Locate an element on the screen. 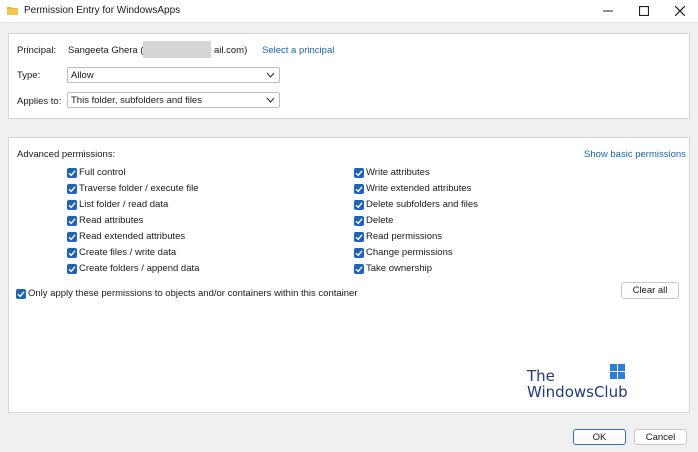 Image resolution: width=698 pixels, height=452 pixels. type-value: Allow is located at coordinates (82, 75).